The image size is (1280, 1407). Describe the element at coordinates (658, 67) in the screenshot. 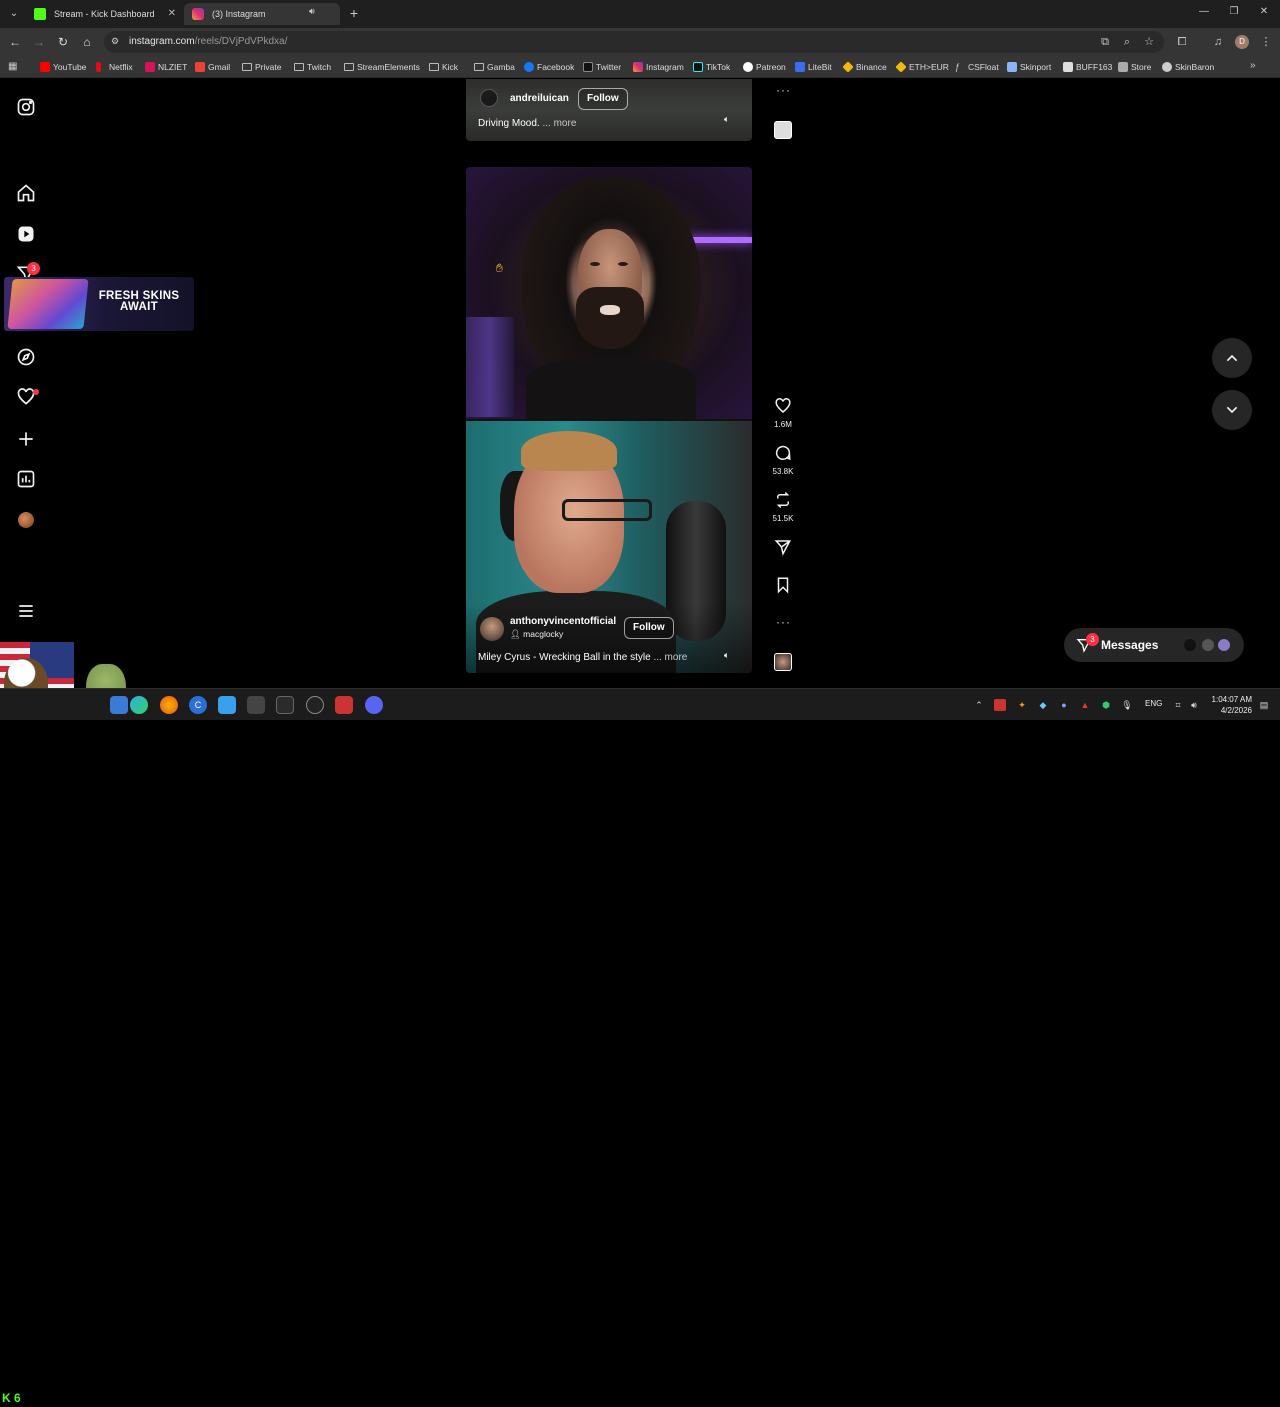

I see `bookmark-instagram: Instagram` at that location.